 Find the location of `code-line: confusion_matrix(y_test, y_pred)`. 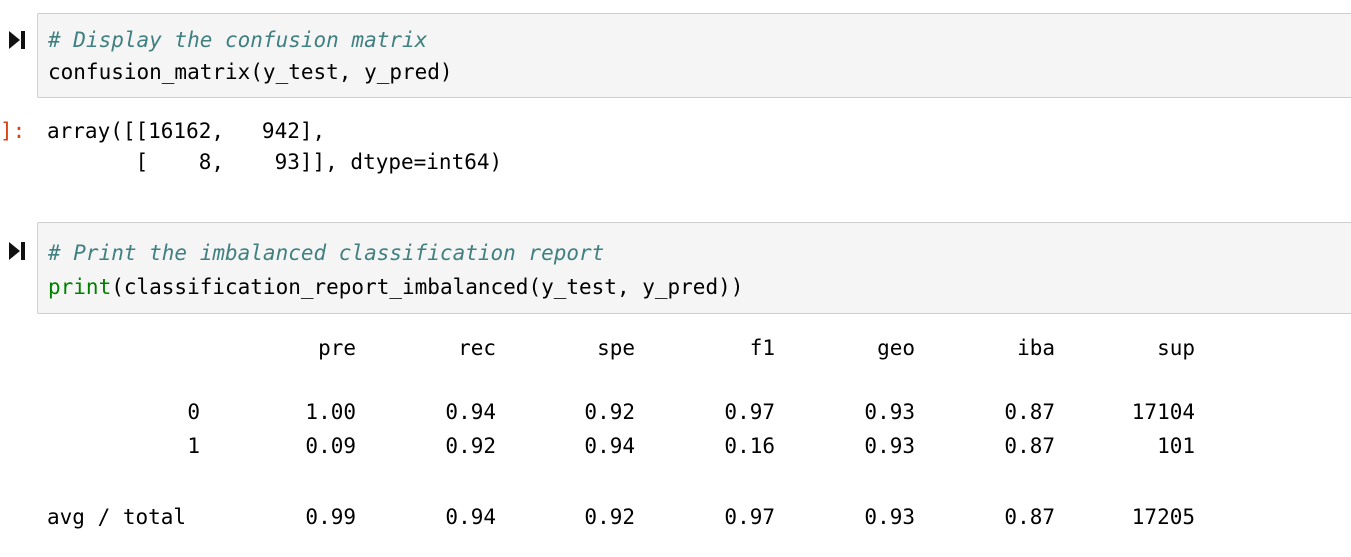

code-line: confusion_matrix(y_test, y_pred) is located at coordinates (250, 72).